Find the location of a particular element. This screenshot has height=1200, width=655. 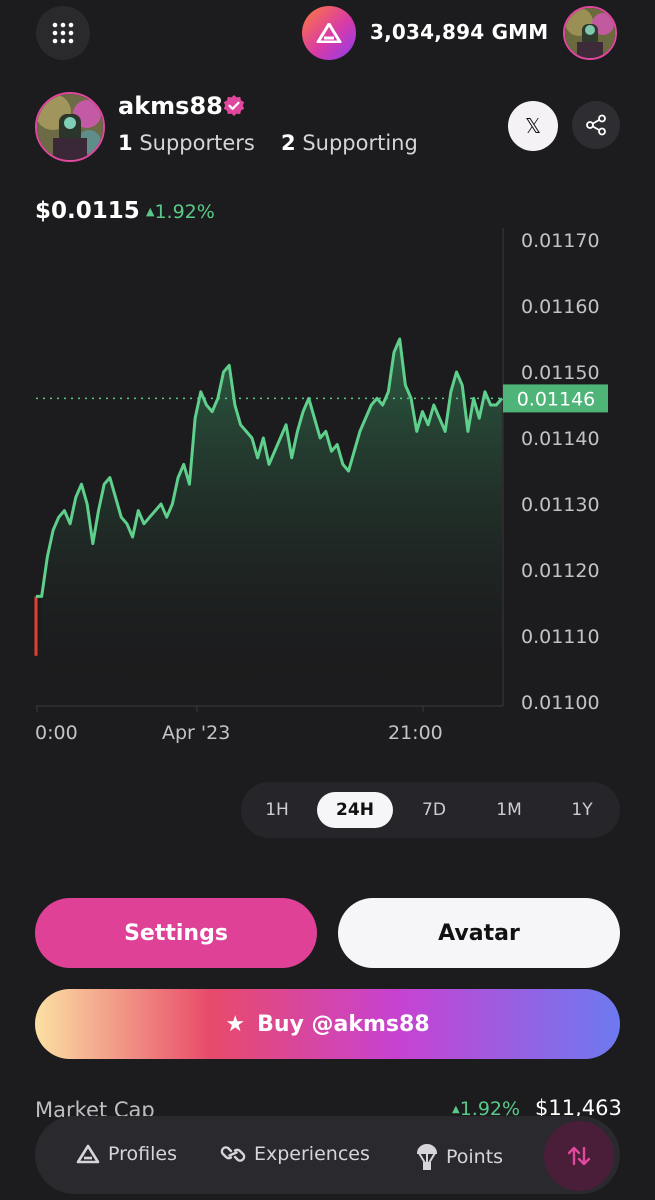

grid-icon is located at coordinates (63, 33).